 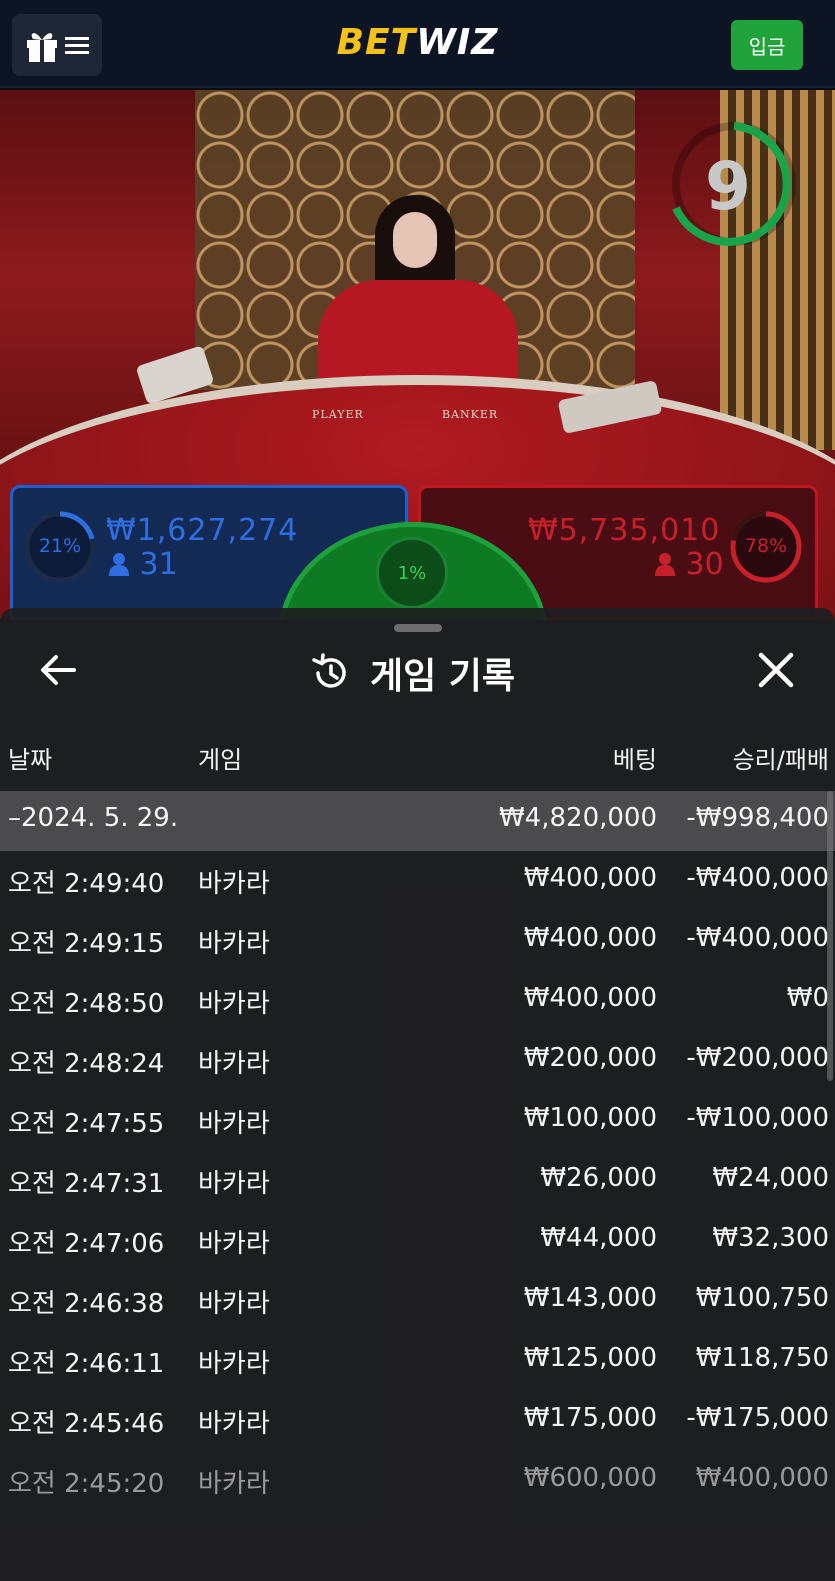 What do you see at coordinates (30, 760) in the screenshot?
I see `col-date: 날짜` at bounding box center [30, 760].